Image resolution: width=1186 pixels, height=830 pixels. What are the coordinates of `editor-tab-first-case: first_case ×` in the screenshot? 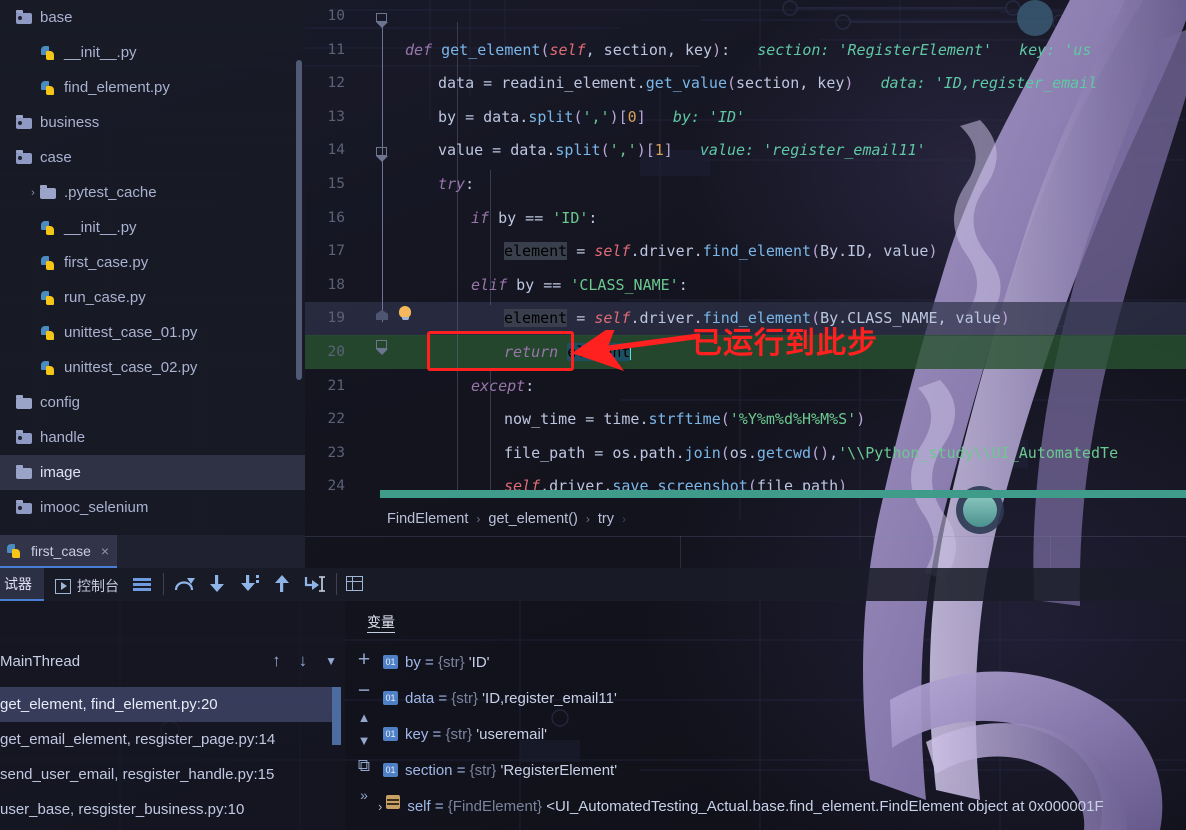 It's located at (59, 551).